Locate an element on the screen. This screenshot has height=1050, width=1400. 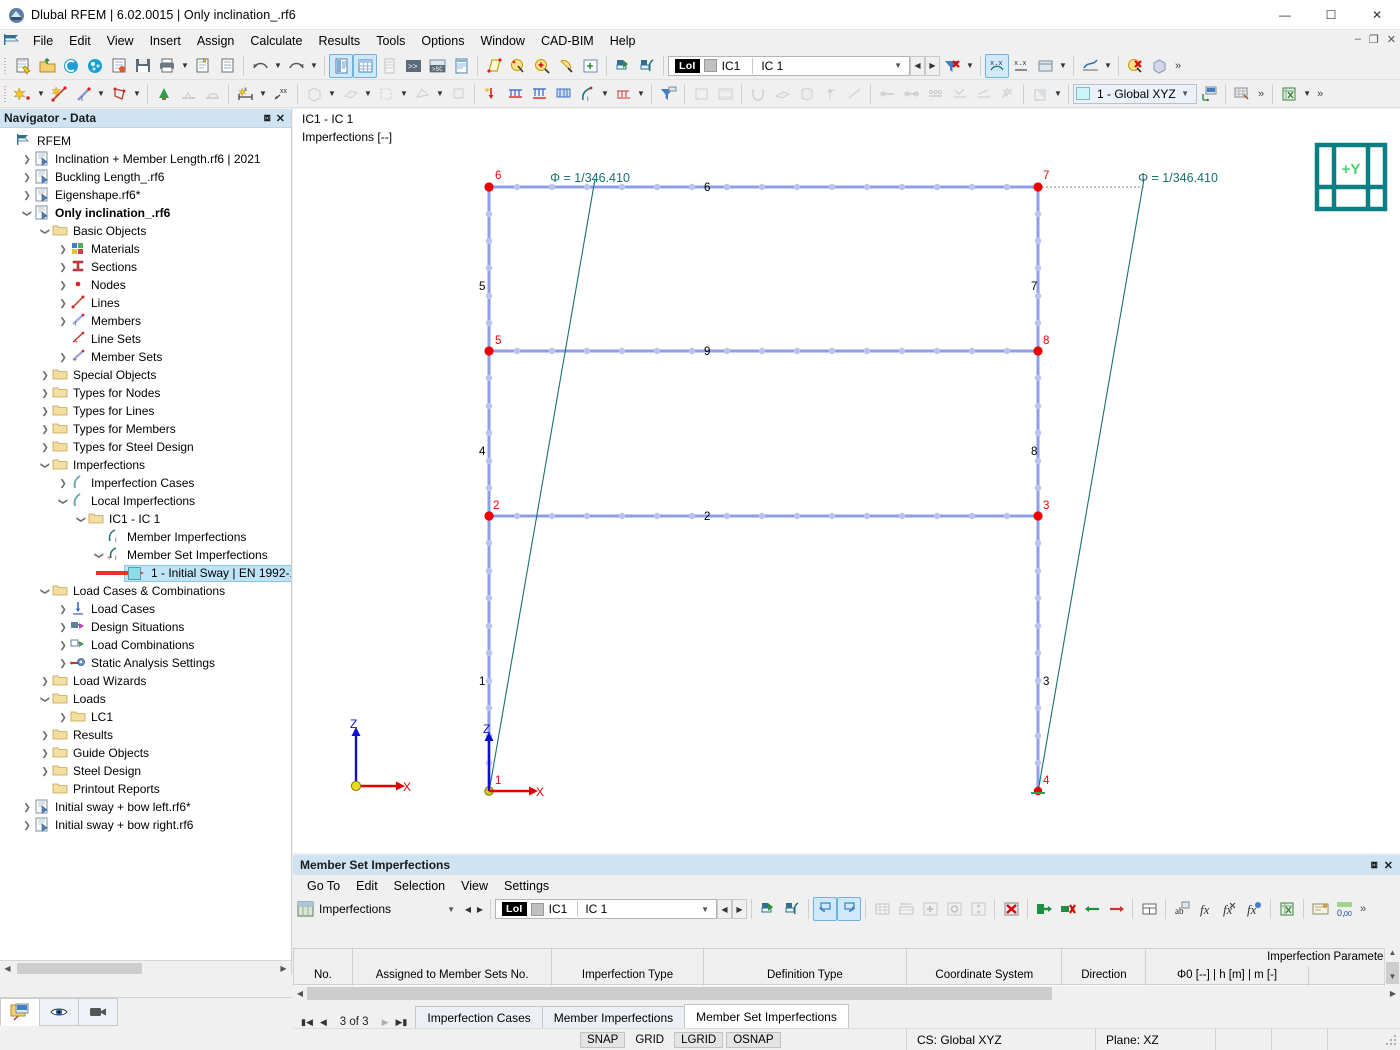
model-check-icon is located at coordinates (1135, 66).